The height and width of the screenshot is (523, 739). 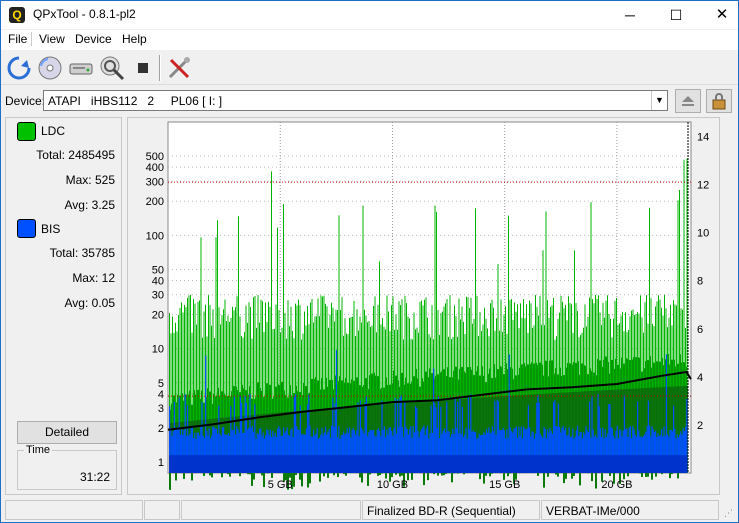 I want to click on menu-view: View, so click(x=52, y=39).